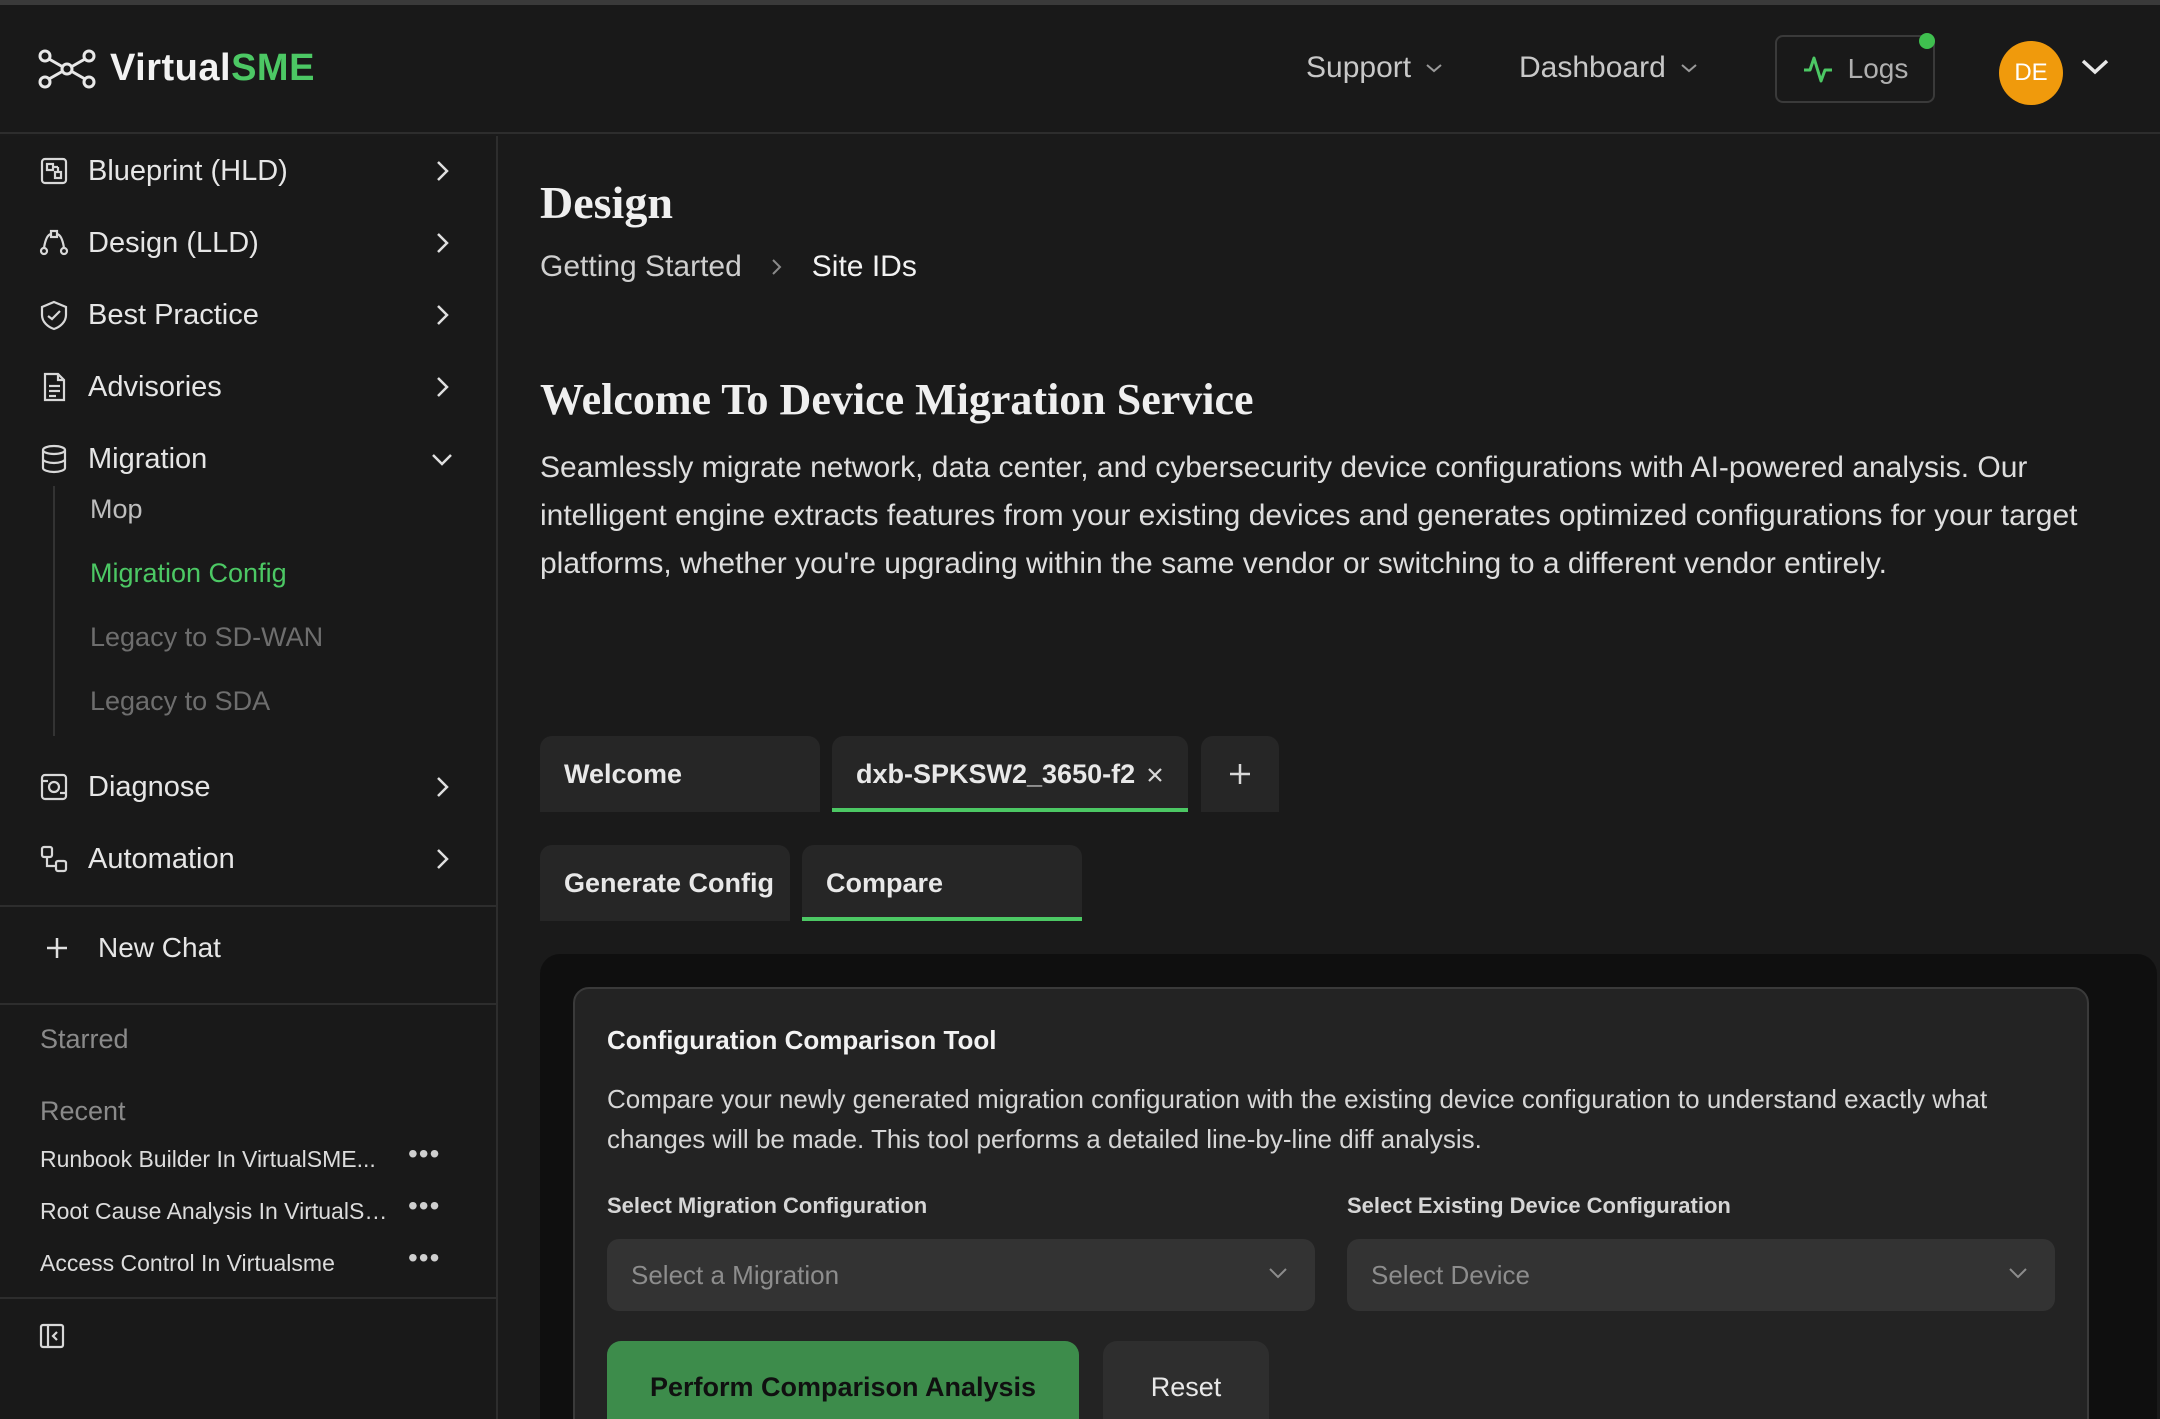 The height and width of the screenshot is (1419, 2160). Describe the element at coordinates (802, 1040) in the screenshot. I see `comparison-tool-title: Configuration Comparison Tool` at that location.